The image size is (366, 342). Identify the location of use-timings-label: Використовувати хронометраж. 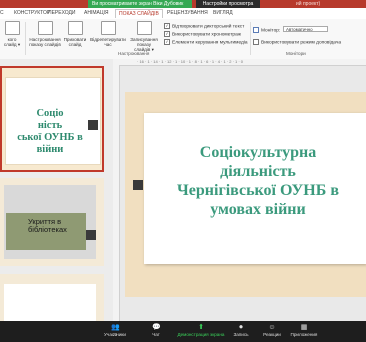
(206, 35).